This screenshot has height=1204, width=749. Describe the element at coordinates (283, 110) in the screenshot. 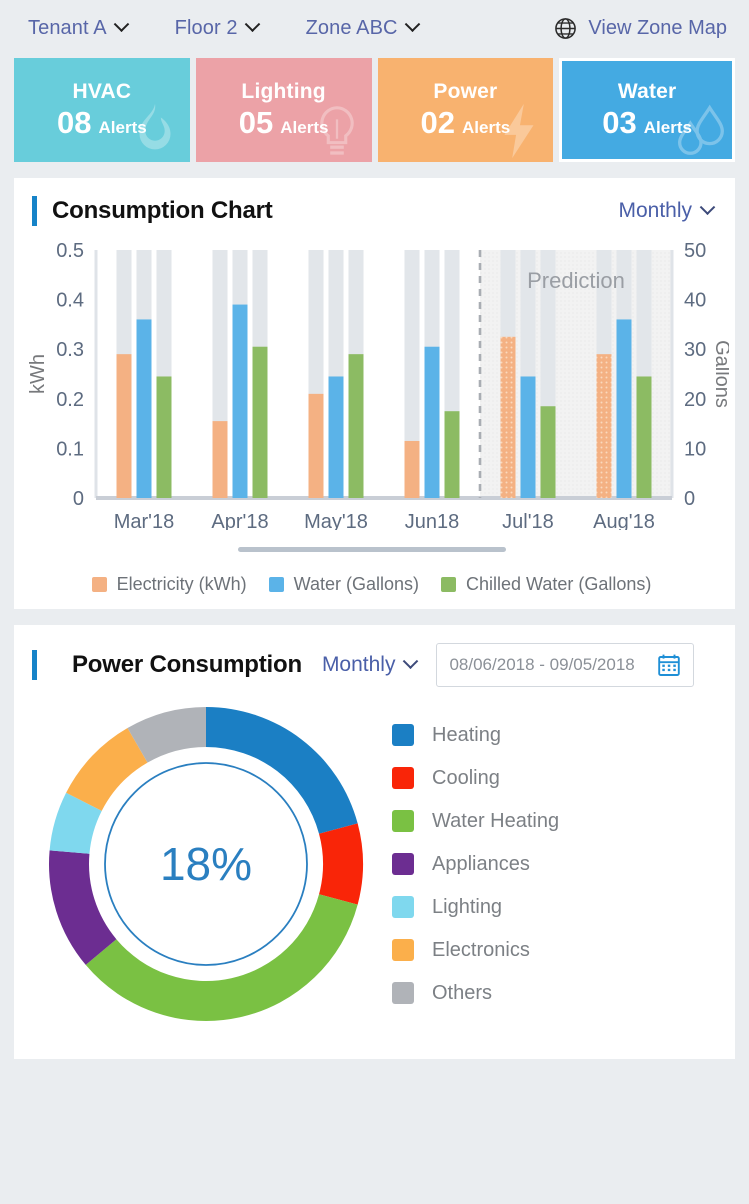

I see `alert-card-lighting: Lighting 05 Alerts` at that location.